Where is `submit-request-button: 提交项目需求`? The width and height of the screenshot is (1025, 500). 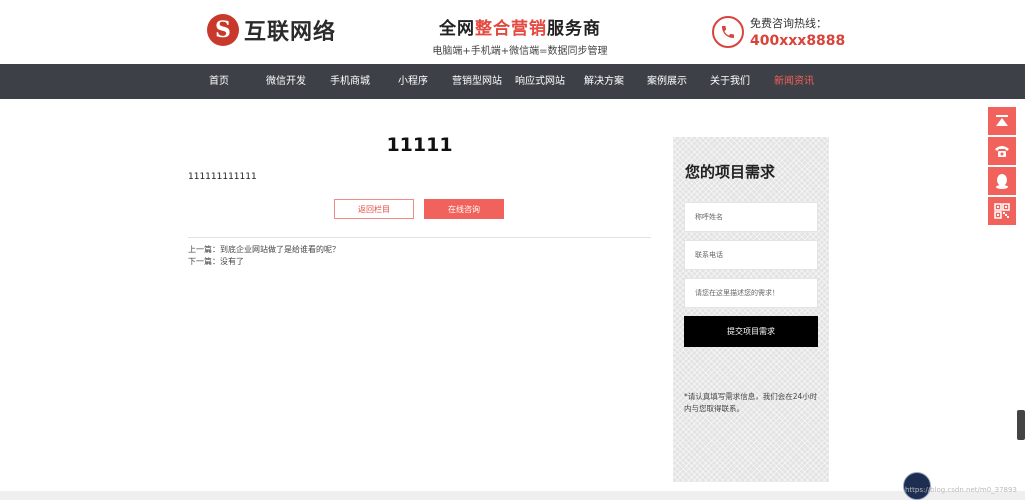
submit-request-button: 提交项目需求 is located at coordinates (751, 331).